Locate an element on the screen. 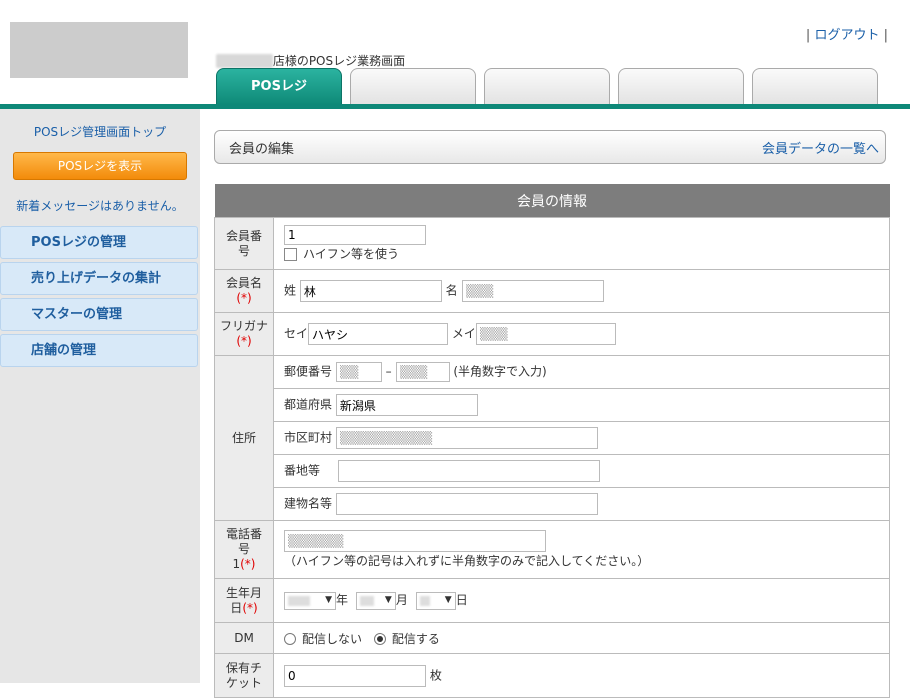  phone-cell: （ハイフン等の記号は入れずに半角数字のみで記入してください。） is located at coordinates (581, 549).